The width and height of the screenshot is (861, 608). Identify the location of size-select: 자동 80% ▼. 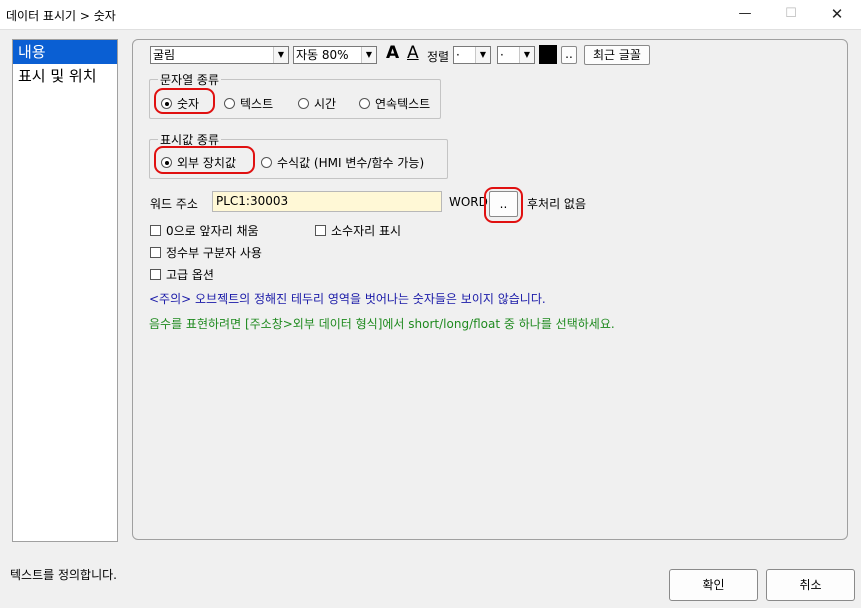
(335, 55).